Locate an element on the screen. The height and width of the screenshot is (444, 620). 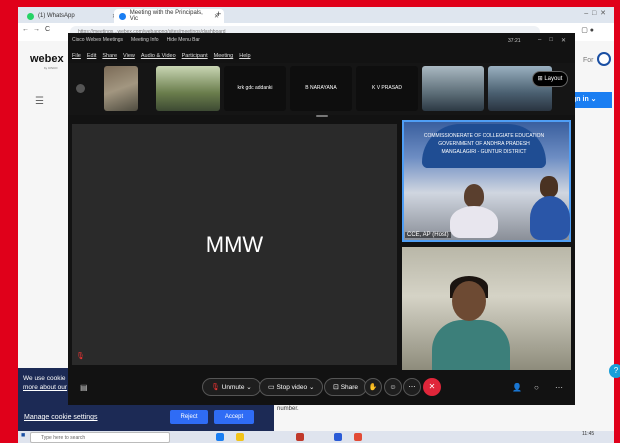
window-controls: – □ ✕ is located at coordinates (595, 13).